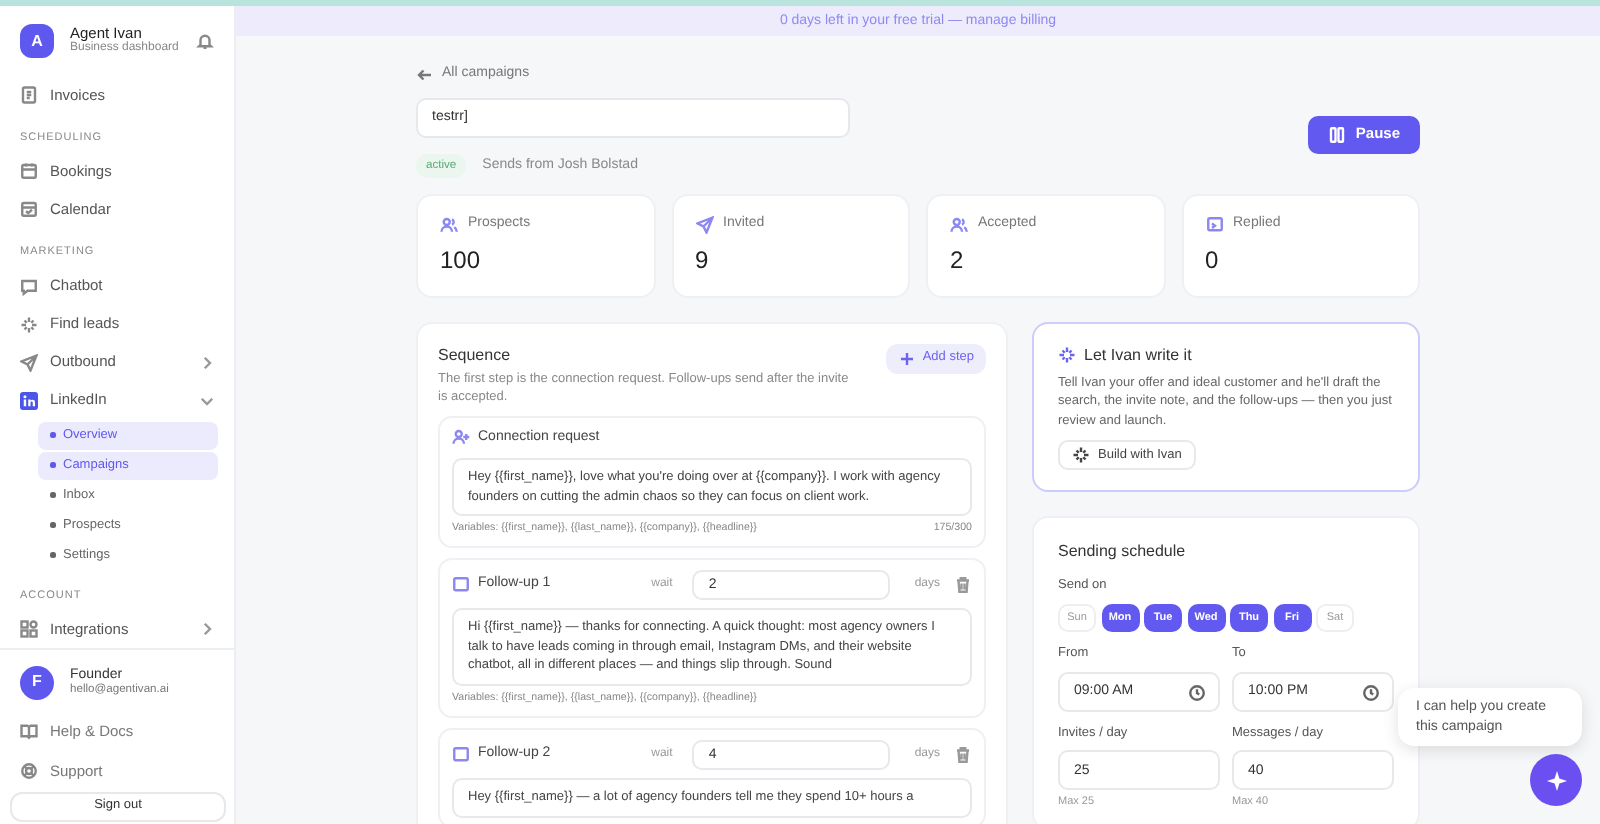 The height and width of the screenshot is (824, 1600). Describe the element at coordinates (703, 260) in the screenshot. I see `stat-value: 9` at that location.